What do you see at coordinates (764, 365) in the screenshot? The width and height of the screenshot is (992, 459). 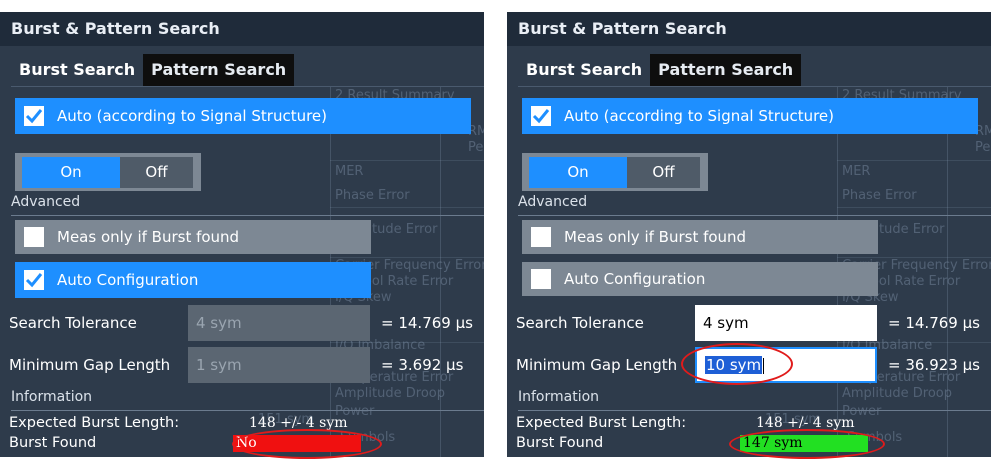 I see `text-caret` at bounding box center [764, 365].